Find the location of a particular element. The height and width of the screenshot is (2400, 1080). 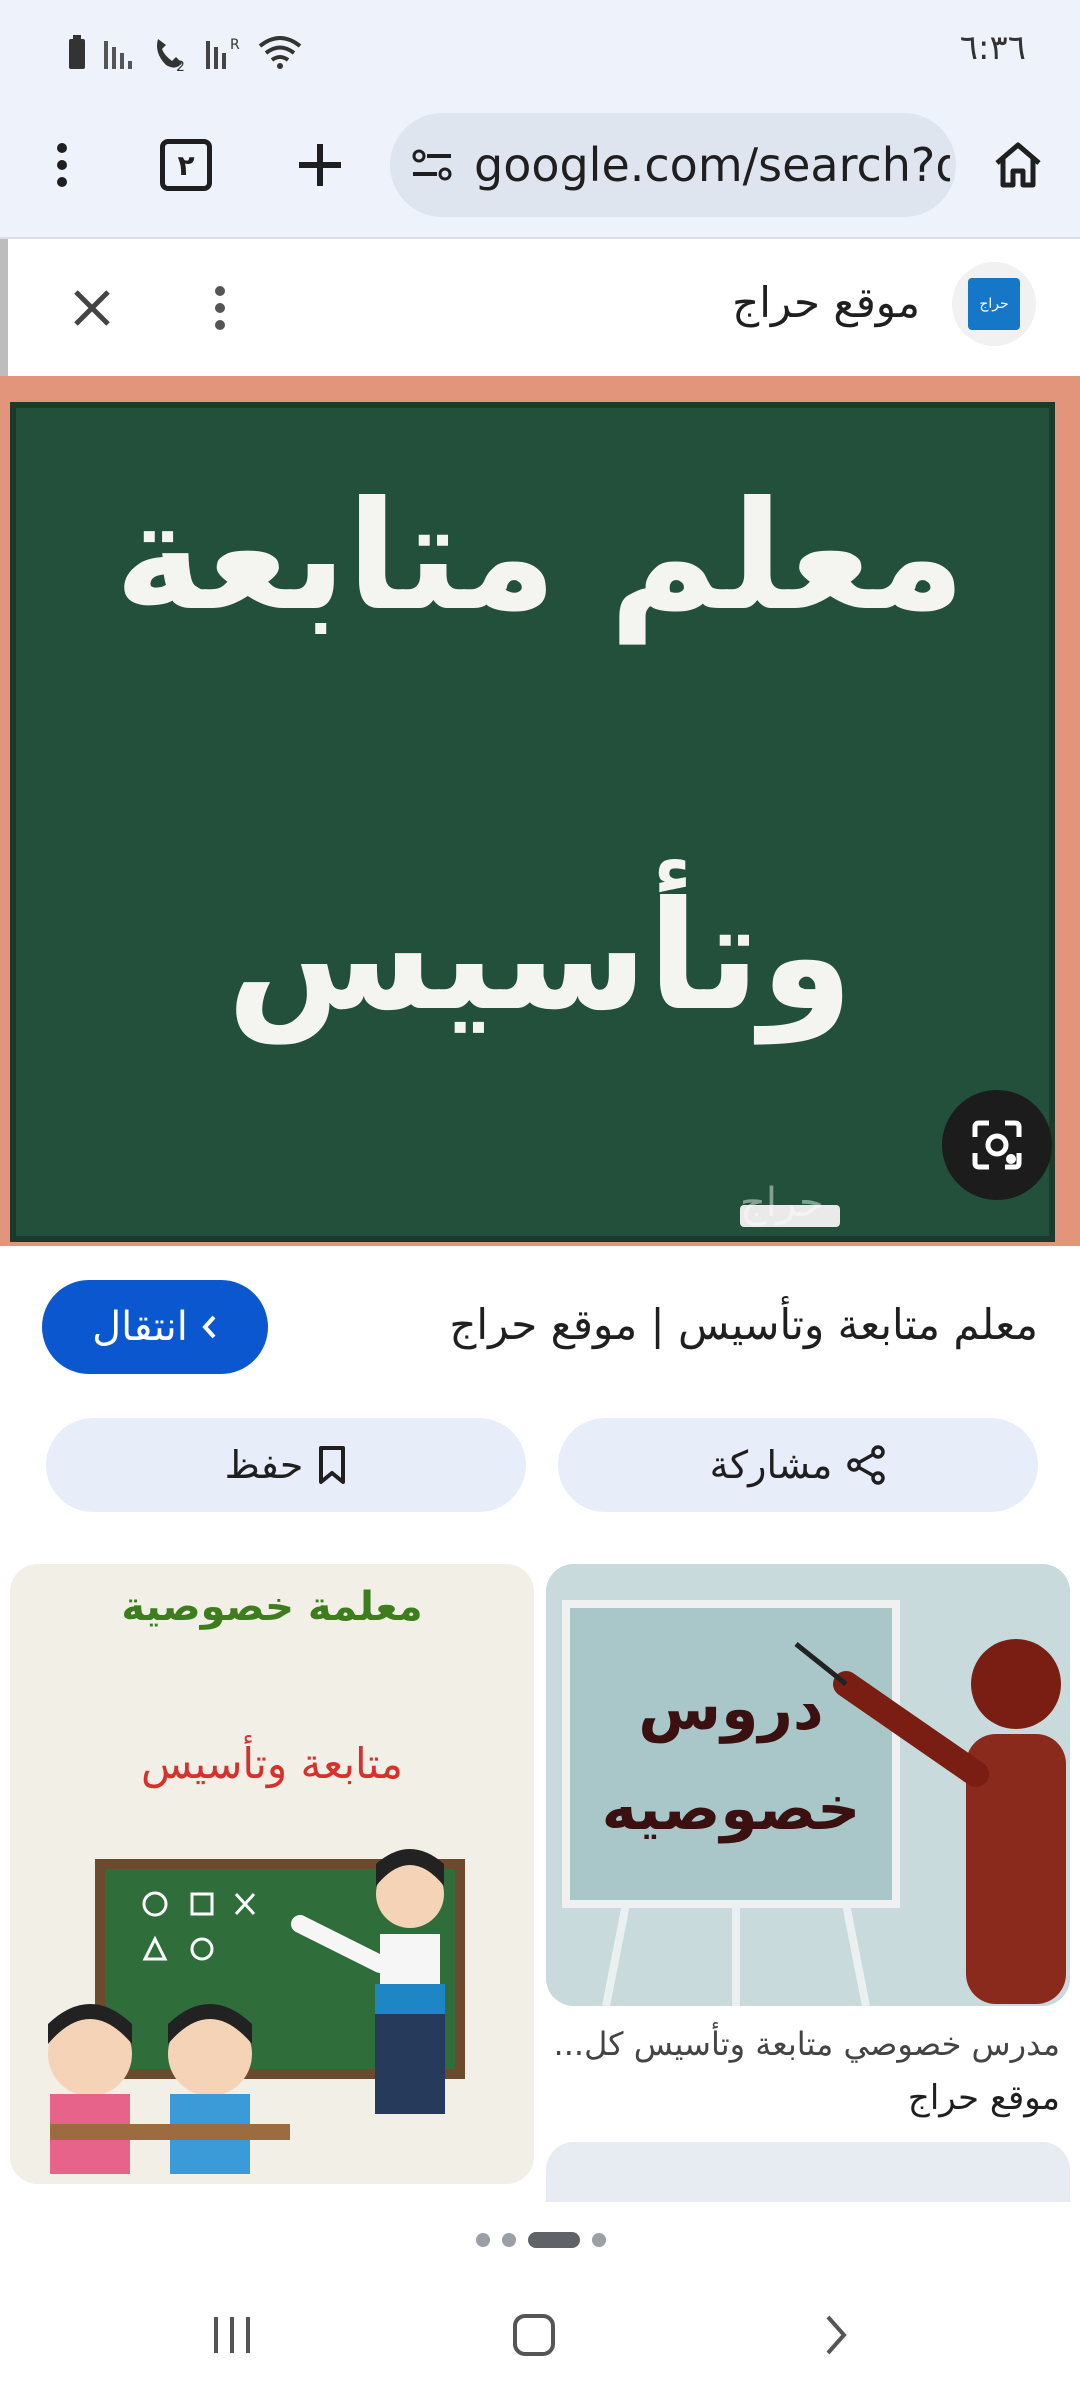

more-options-button is located at coordinates (220, 308).